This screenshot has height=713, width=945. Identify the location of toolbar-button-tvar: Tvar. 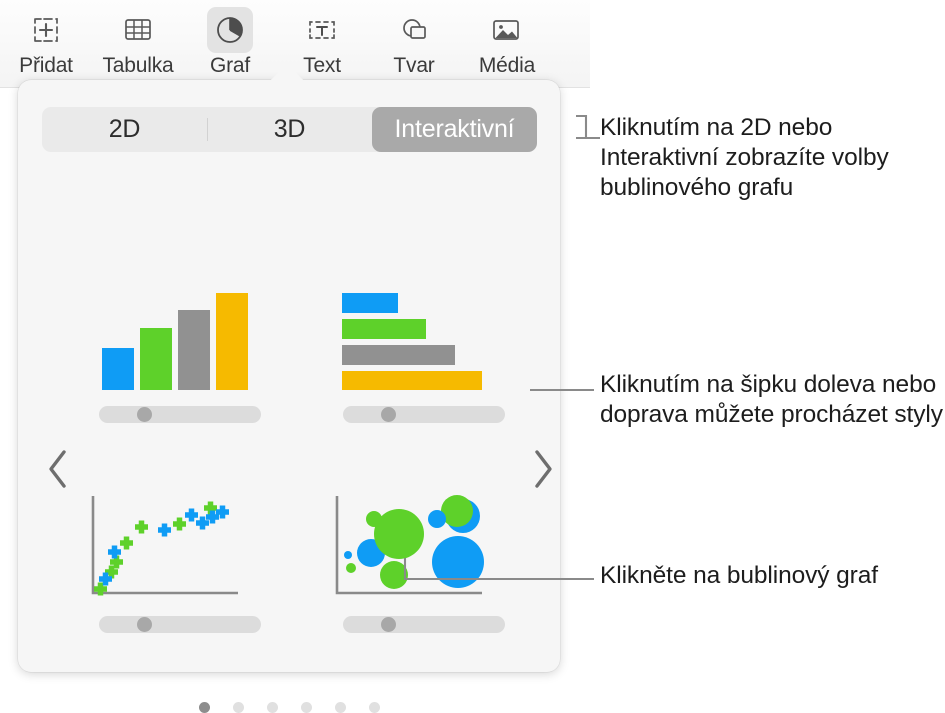
(414, 39).